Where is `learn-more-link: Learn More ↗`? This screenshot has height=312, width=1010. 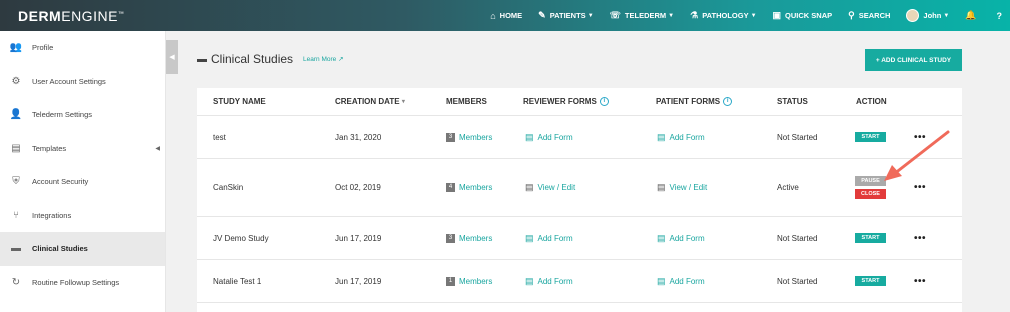 learn-more-link: Learn More ↗ is located at coordinates (323, 59).